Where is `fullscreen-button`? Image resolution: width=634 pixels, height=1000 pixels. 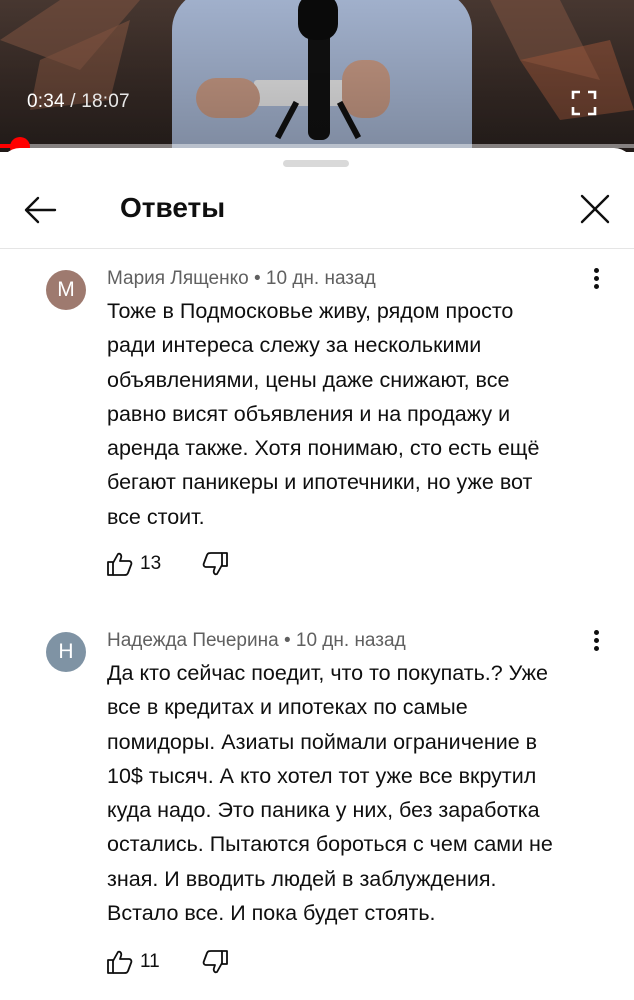 fullscreen-button is located at coordinates (584, 103).